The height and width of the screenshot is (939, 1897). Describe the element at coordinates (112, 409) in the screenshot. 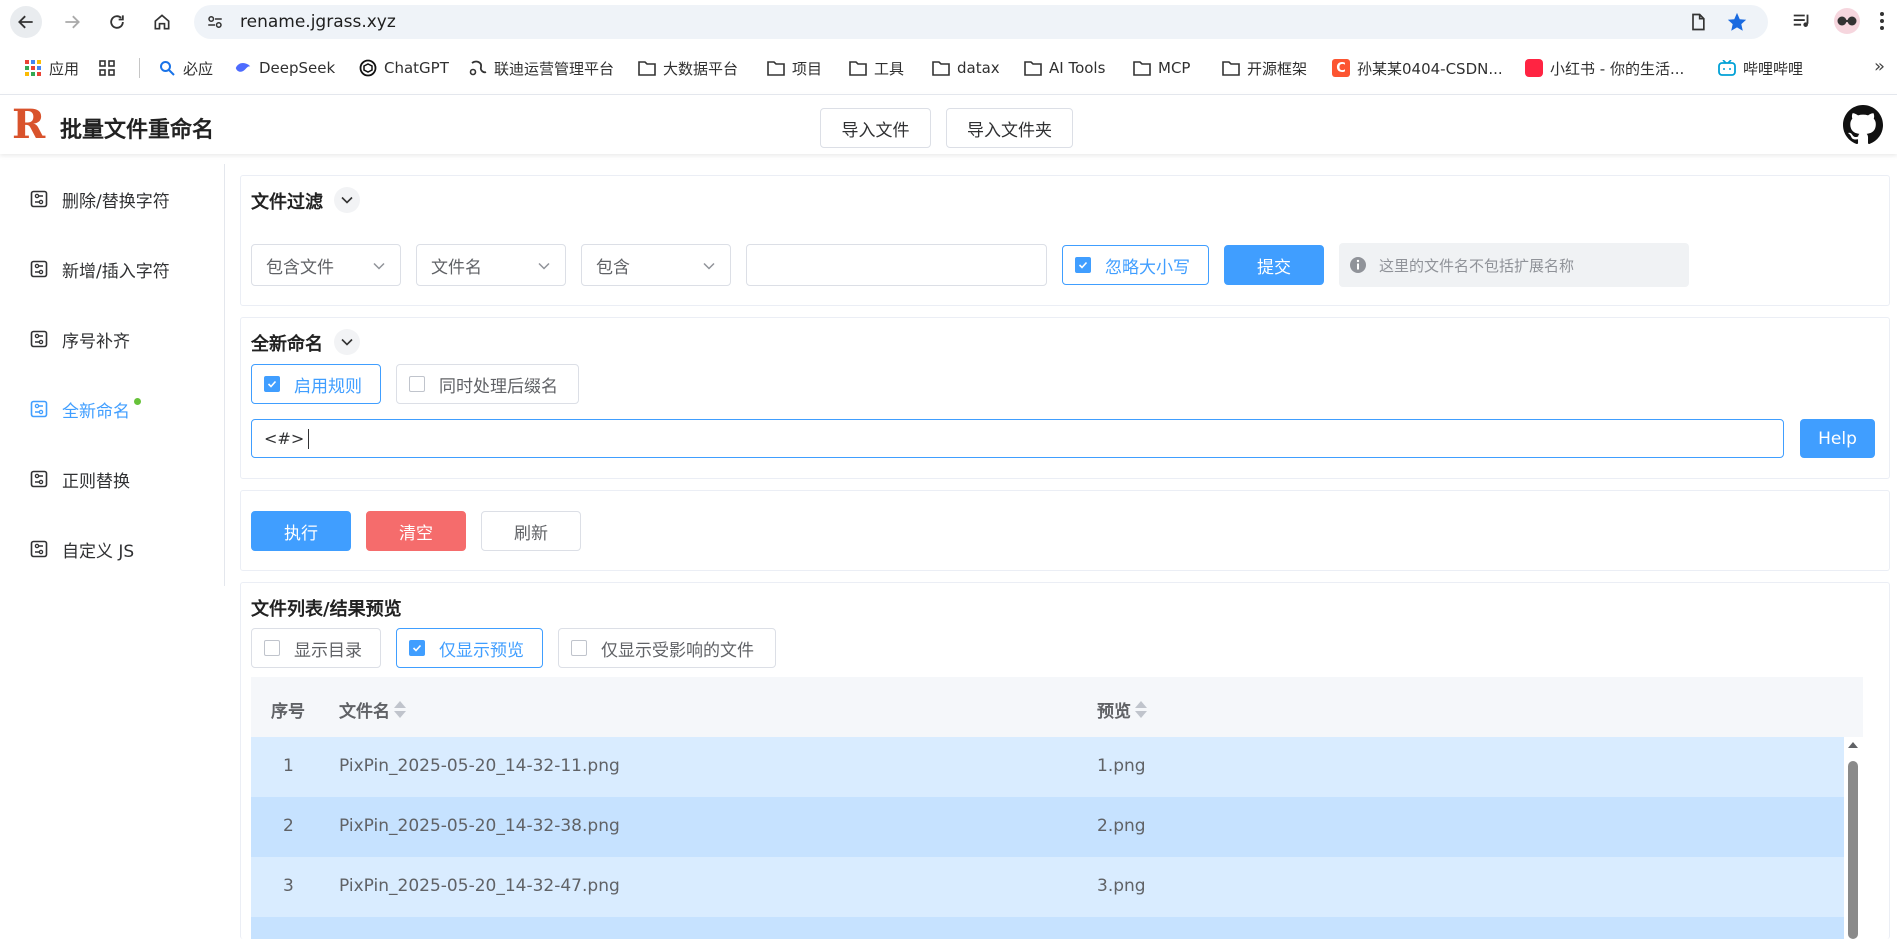

I see `sidebar-item-new-name: 全新命名` at that location.